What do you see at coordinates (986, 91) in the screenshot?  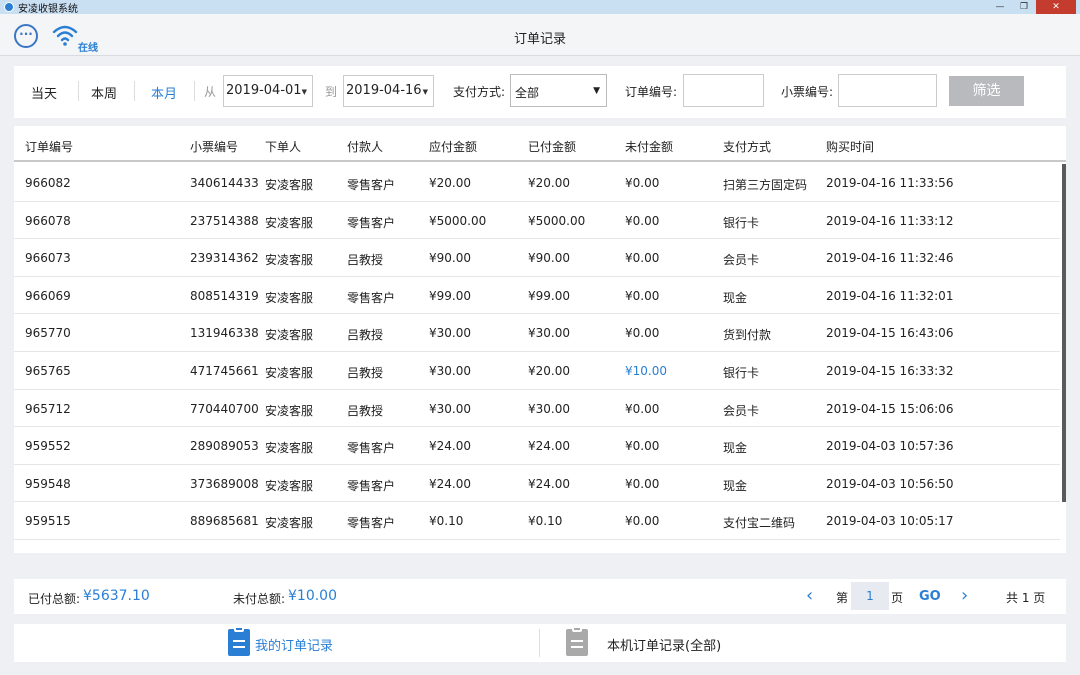 I see `filter-button: 筛选` at bounding box center [986, 91].